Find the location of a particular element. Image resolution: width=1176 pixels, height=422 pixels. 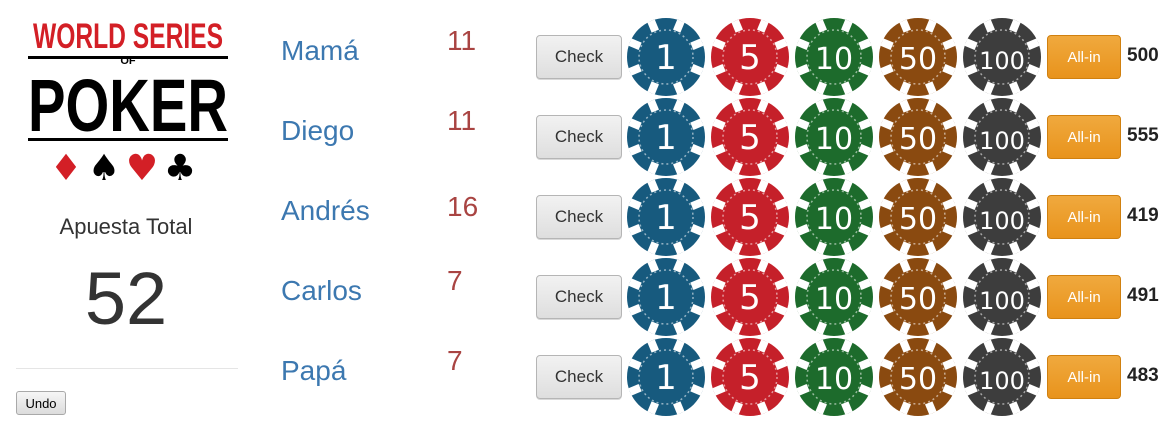

player-name: Papá is located at coordinates (314, 370).